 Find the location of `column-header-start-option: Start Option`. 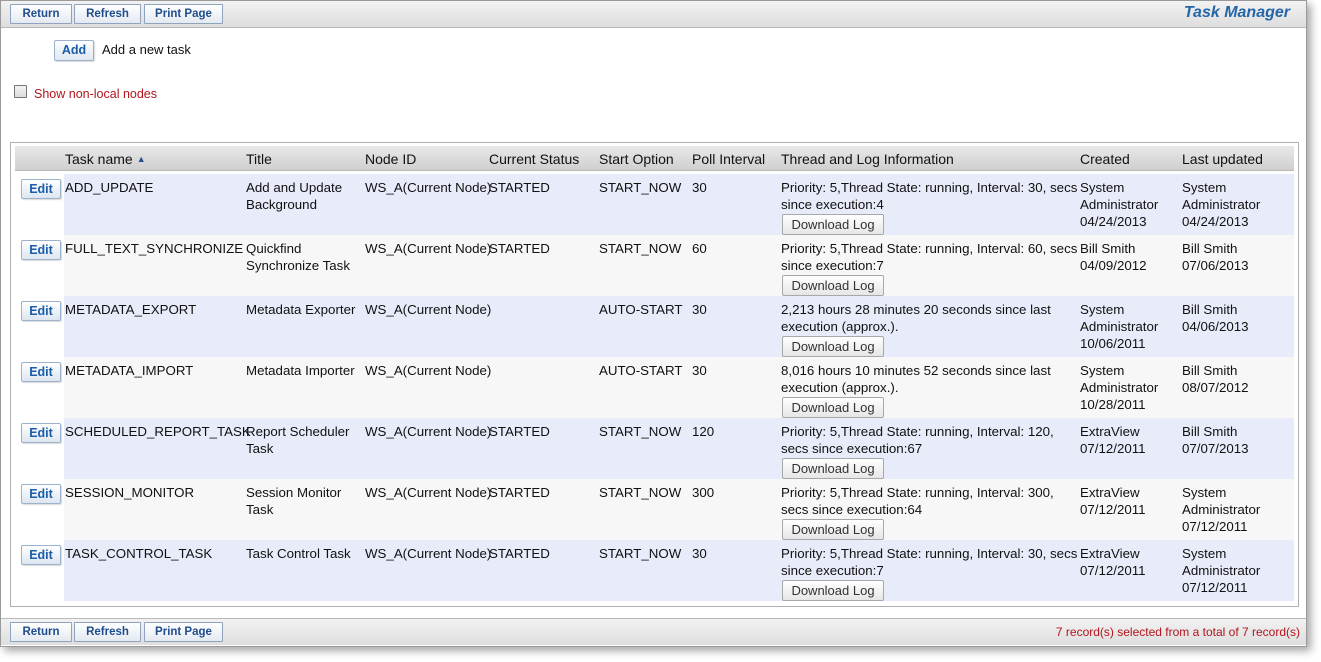

column-header-start-option: Start Option is located at coordinates (636, 159).